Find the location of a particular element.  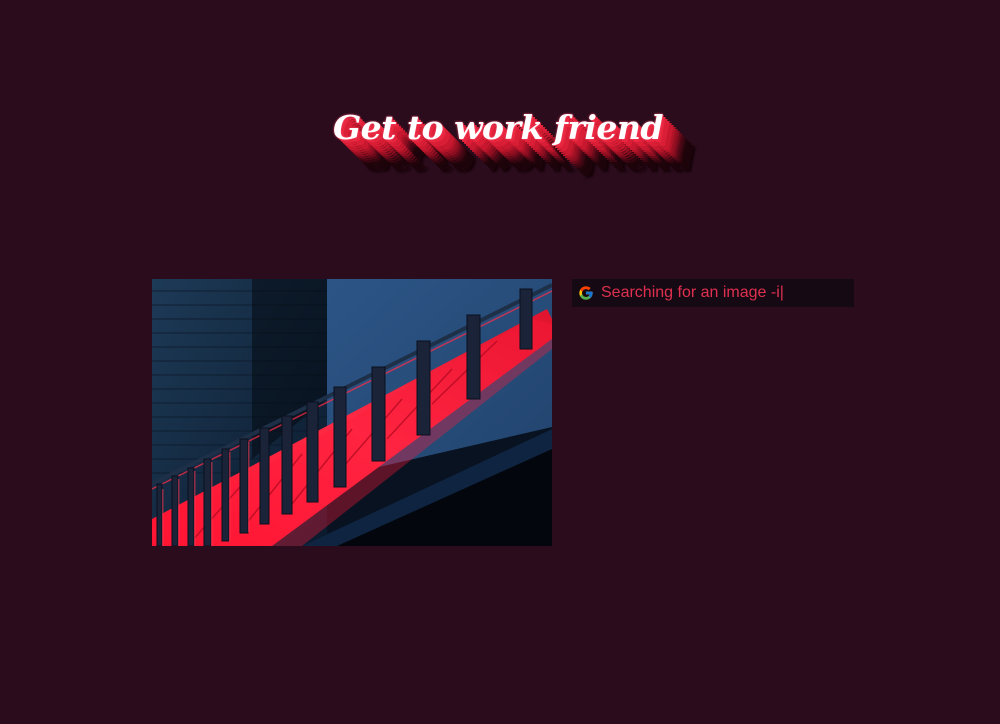

google-g-icon is located at coordinates (586, 293).